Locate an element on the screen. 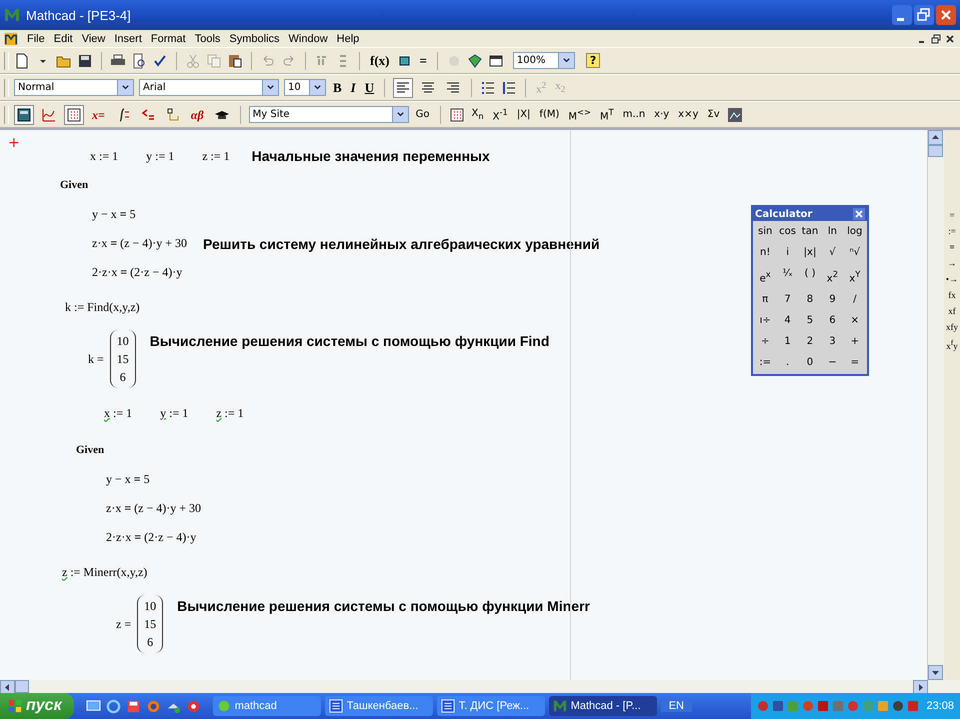 This screenshot has height=719, width=960. calculator-key: ln is located at coordinates (832, 232).